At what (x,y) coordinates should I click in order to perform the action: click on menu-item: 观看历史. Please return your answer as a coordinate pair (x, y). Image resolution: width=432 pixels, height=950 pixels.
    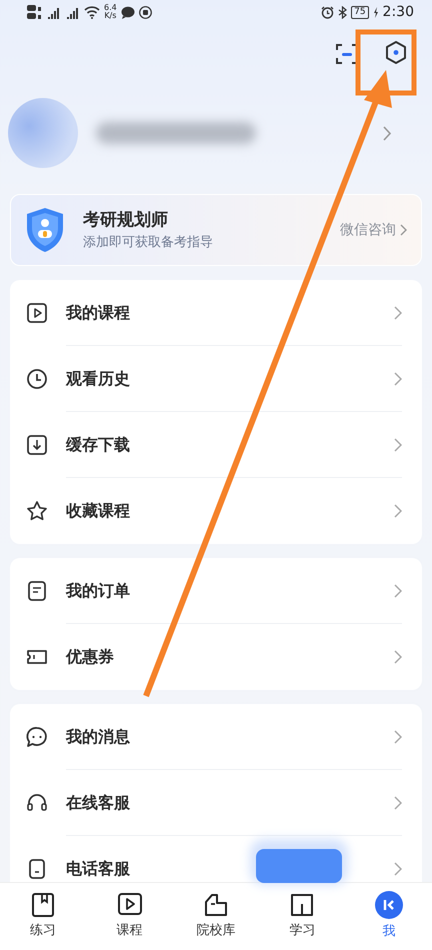
    Looking at the image, I should click on (216, 379).